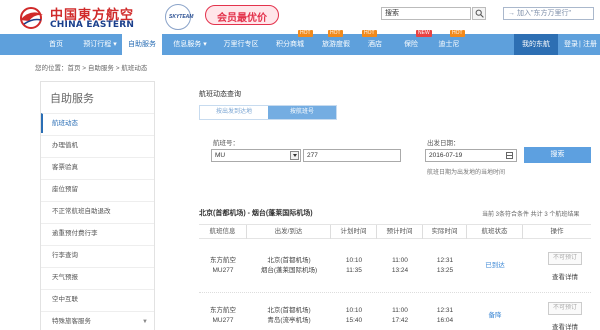 Image resolution: width=600 pixels, height=330 pixels. I want to click on route-title: 北京(首都机场) - 烟台(蓬莱国际机场), so click(256, 213).